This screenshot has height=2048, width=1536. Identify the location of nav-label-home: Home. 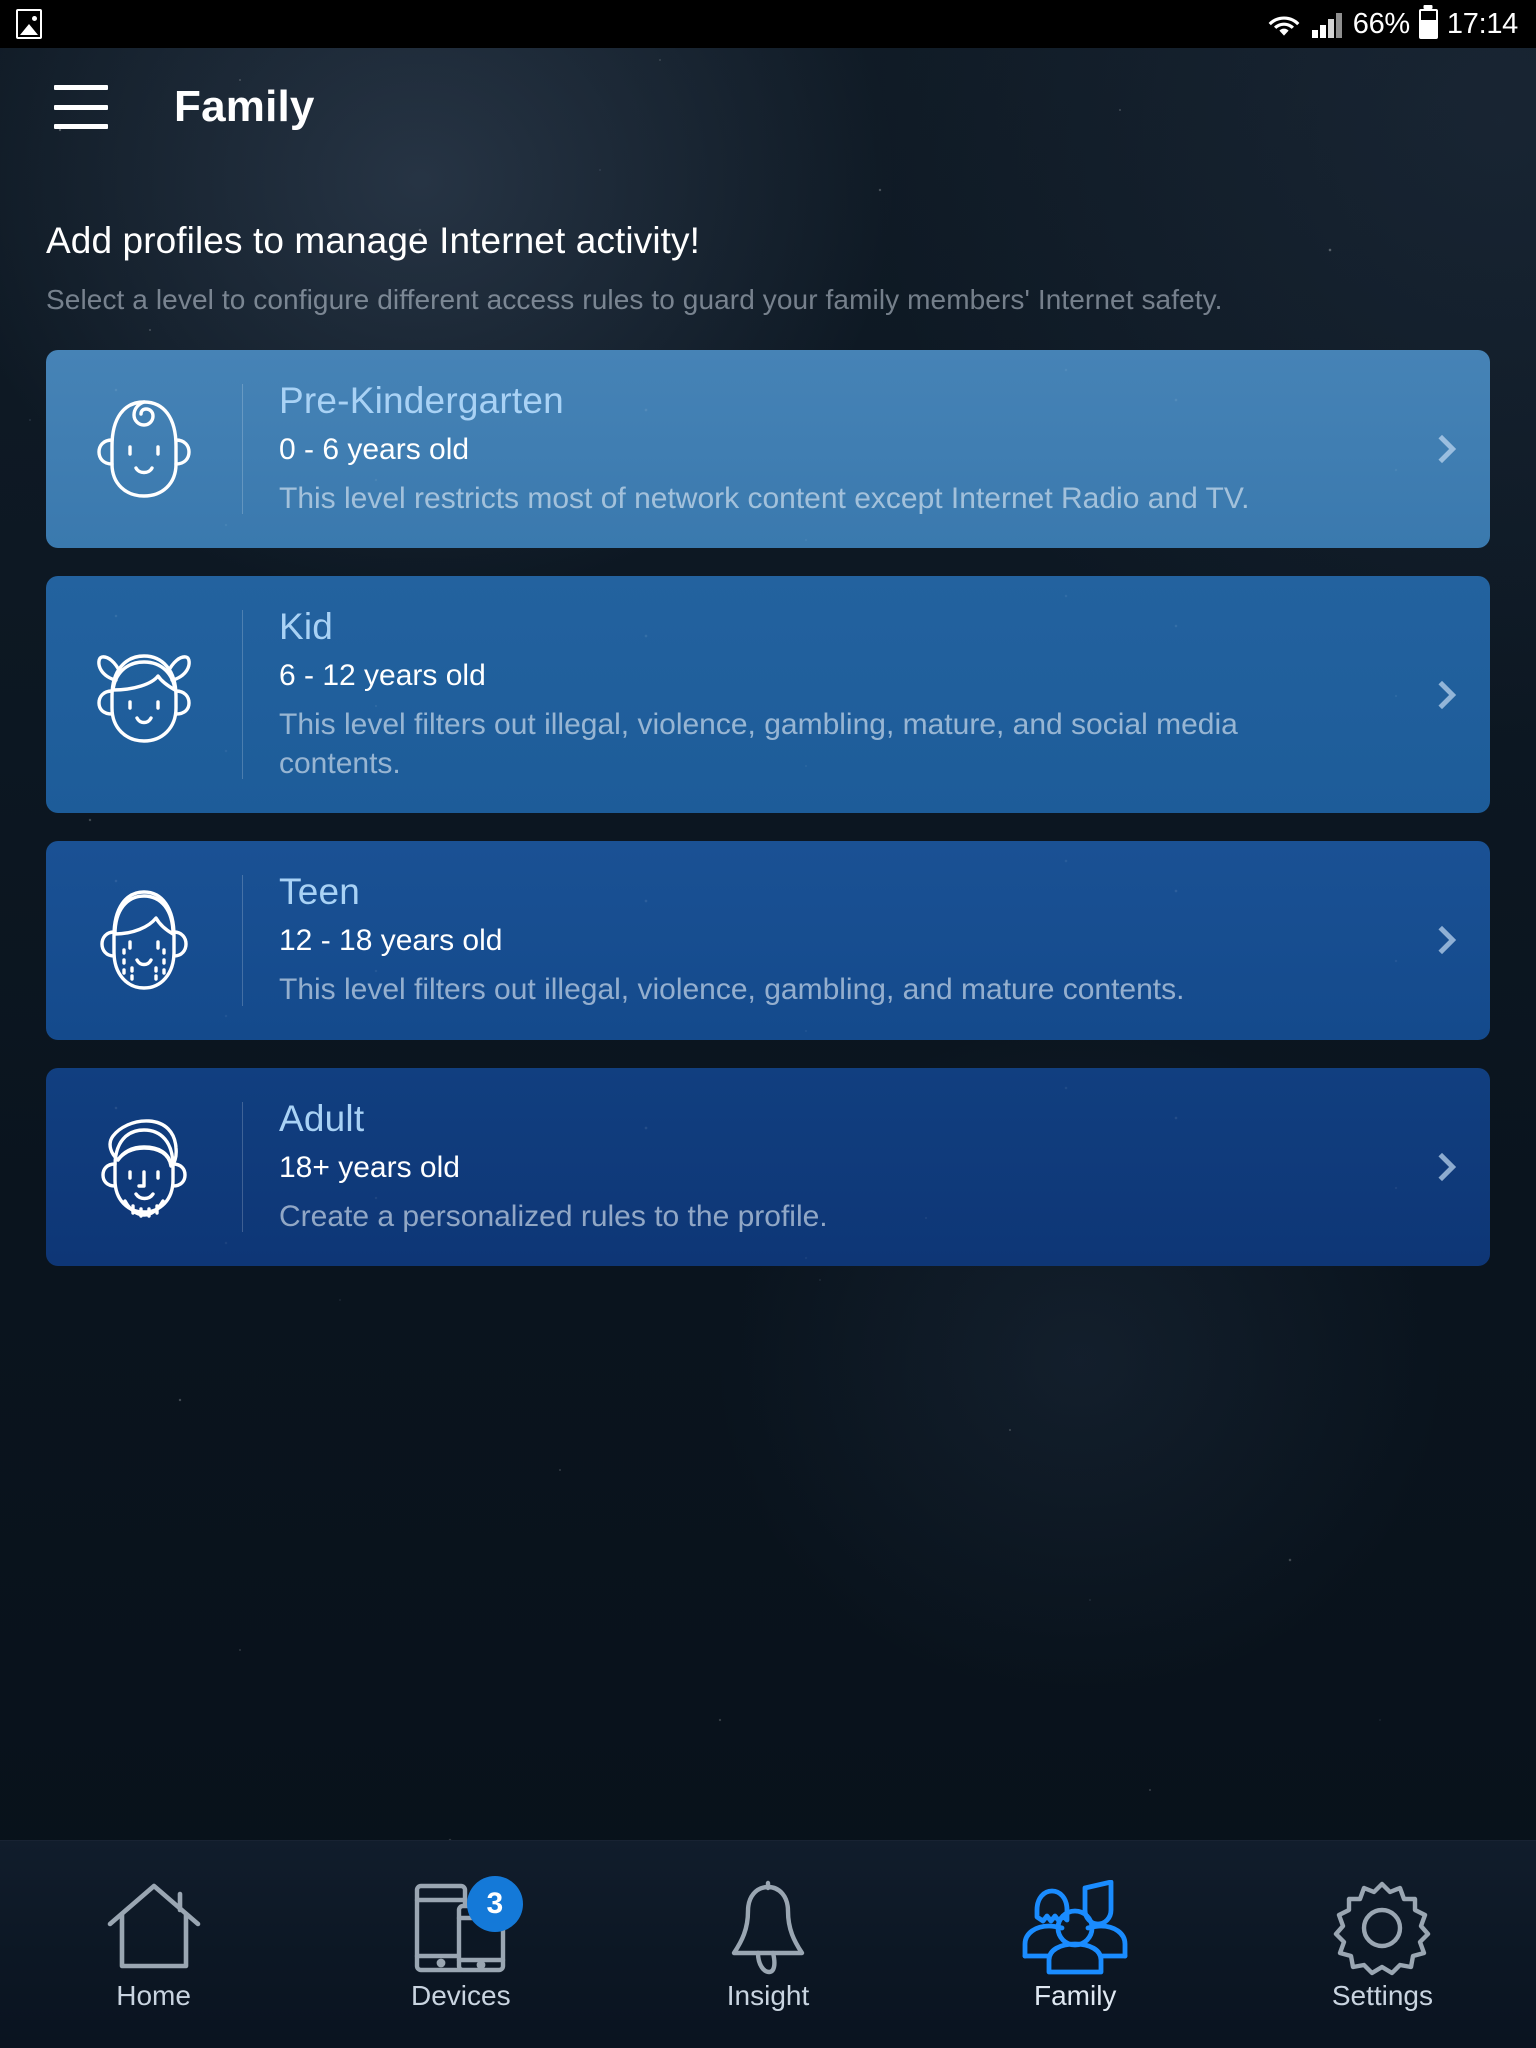
(153, 1995).